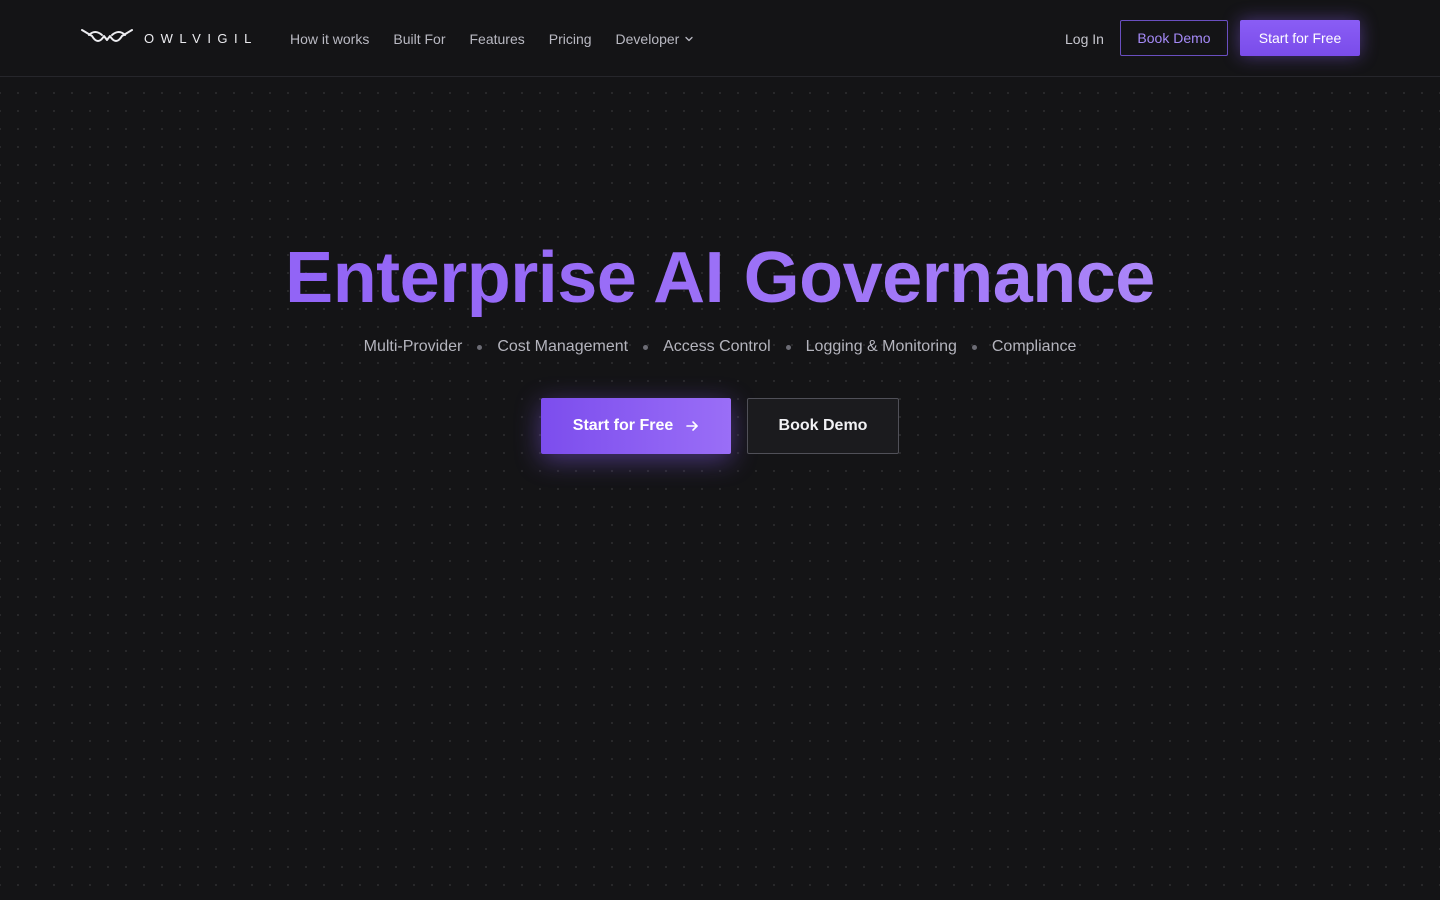  I want to click on chevron-down-icon, so click(689, 39).